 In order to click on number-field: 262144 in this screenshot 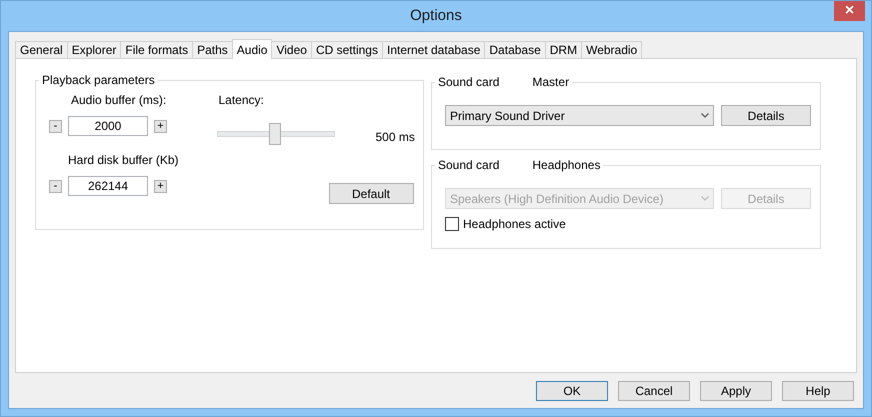, I will do `click(108, 186)`.